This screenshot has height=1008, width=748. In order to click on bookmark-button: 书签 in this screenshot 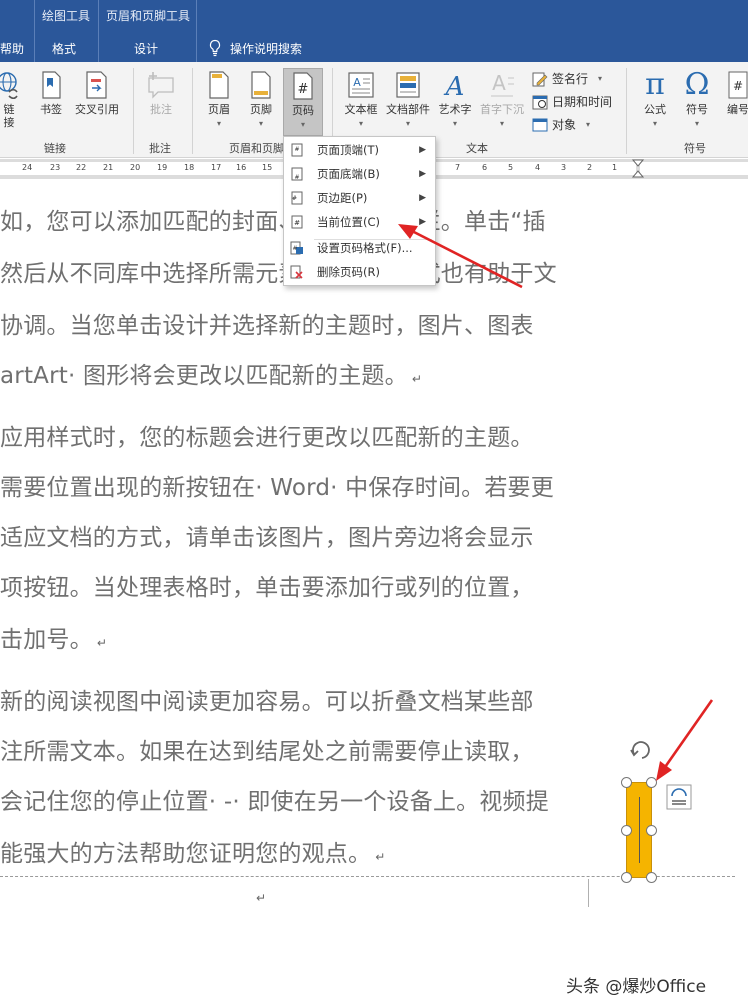, I will do `click(51, 93)`.